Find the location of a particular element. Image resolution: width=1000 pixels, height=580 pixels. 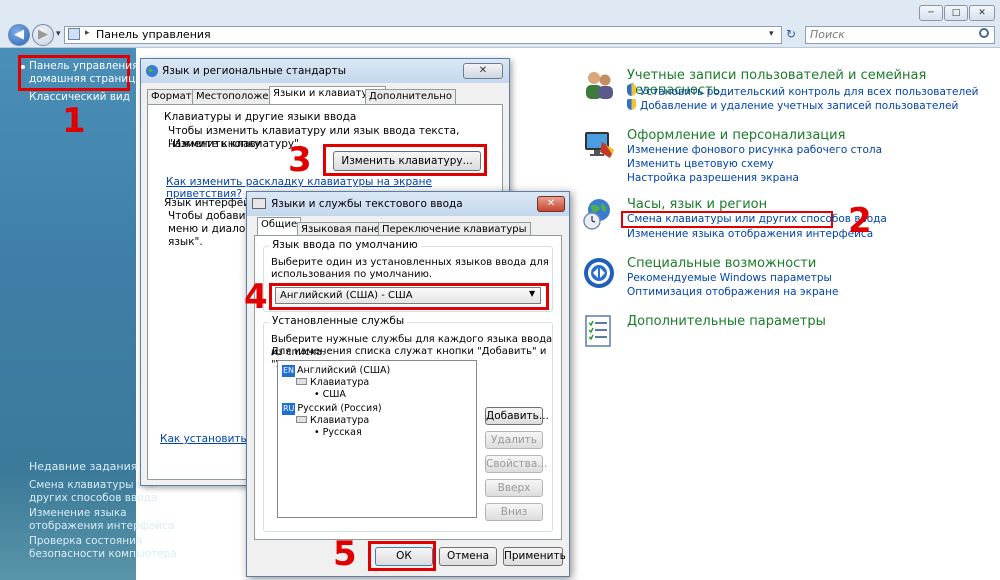

recent-task-line: Проверка состояния is located at coordinates (86, 541).